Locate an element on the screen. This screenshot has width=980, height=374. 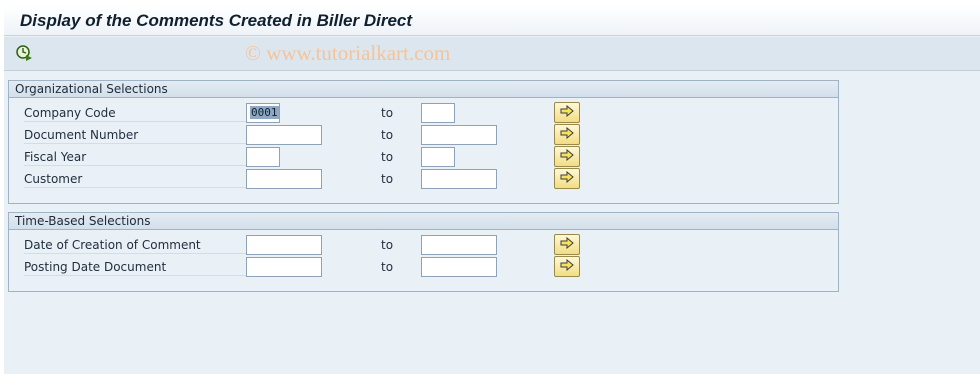
group-header: Time-Based Selections is located at coordinates (423, 221).